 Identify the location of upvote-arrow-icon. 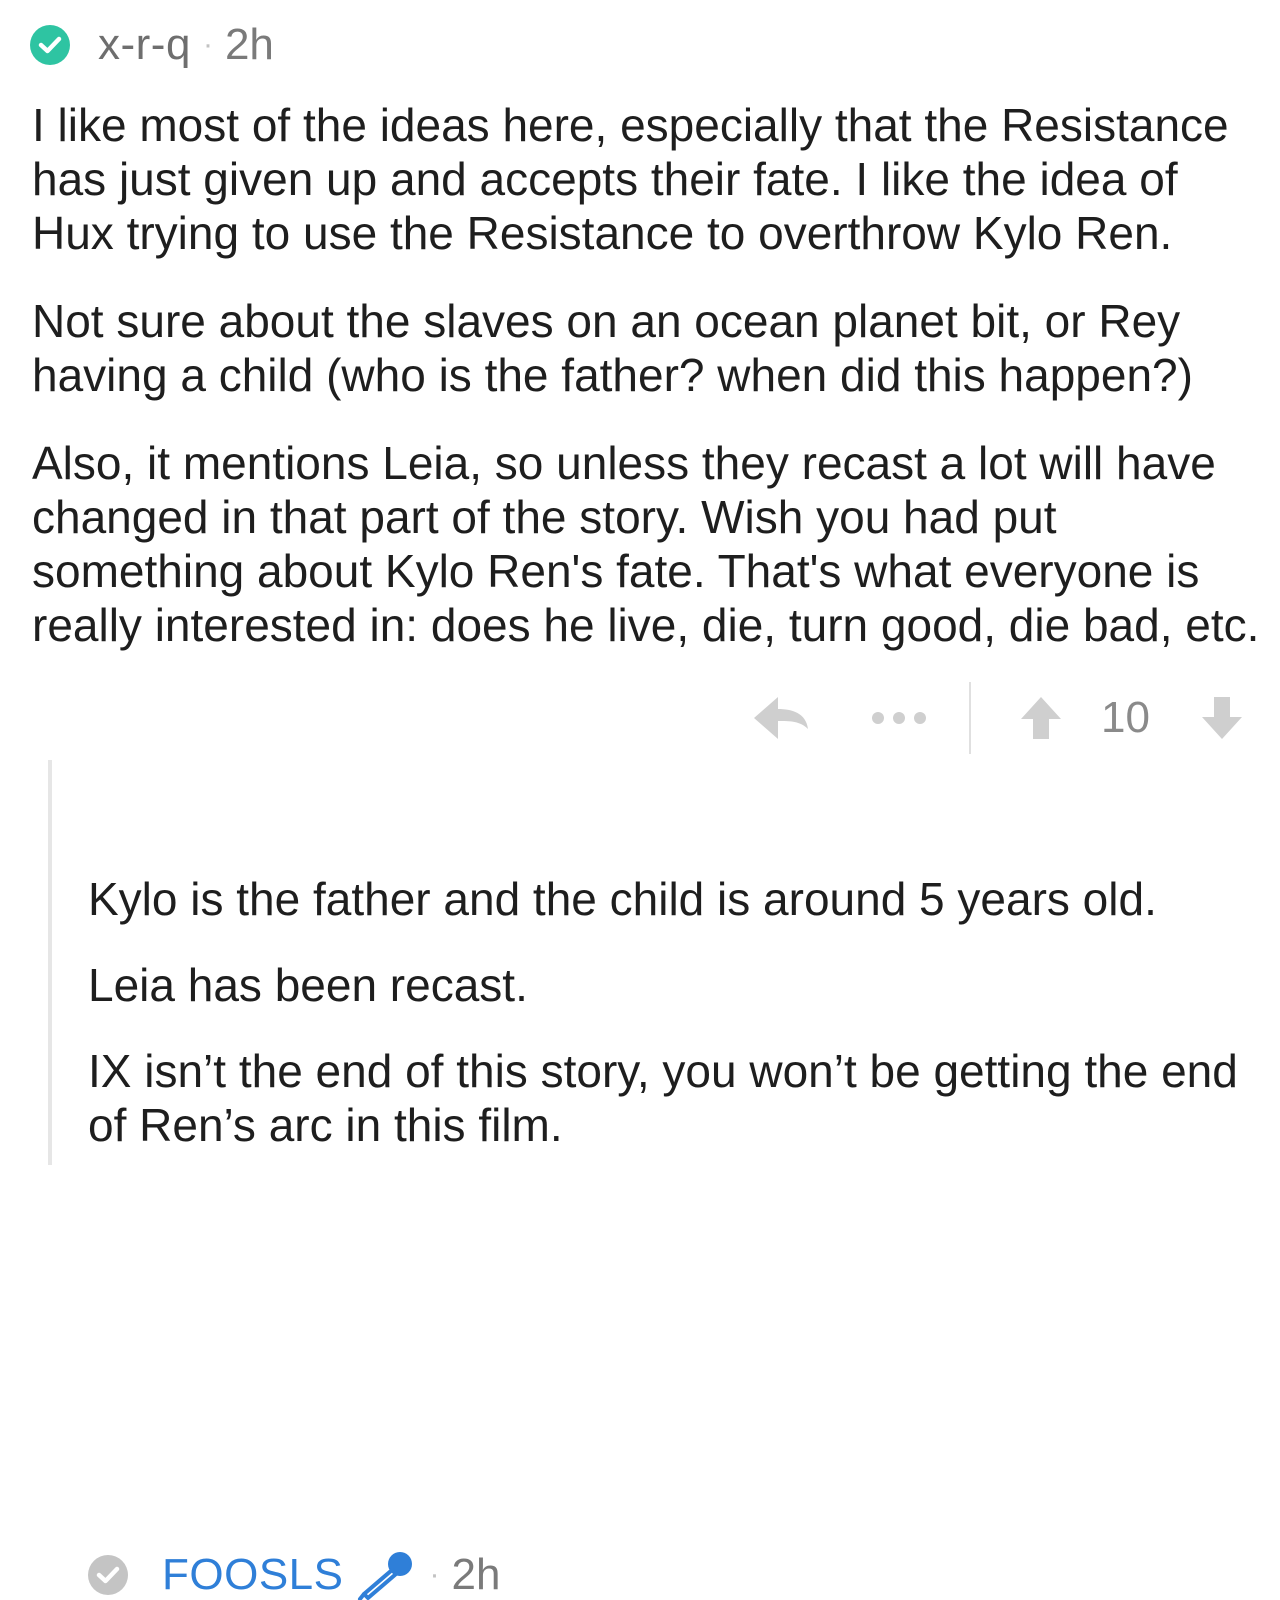
(1041, 718).